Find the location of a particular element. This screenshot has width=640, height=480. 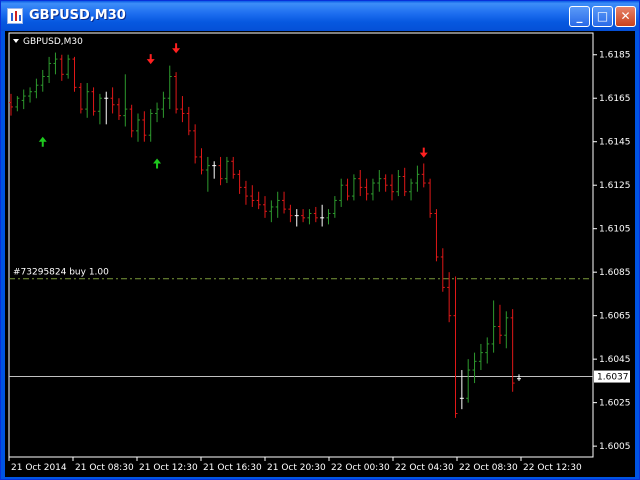

title-bar: GBPUSD,M30 _ □ ✕ is located at coordinates (320, 16).